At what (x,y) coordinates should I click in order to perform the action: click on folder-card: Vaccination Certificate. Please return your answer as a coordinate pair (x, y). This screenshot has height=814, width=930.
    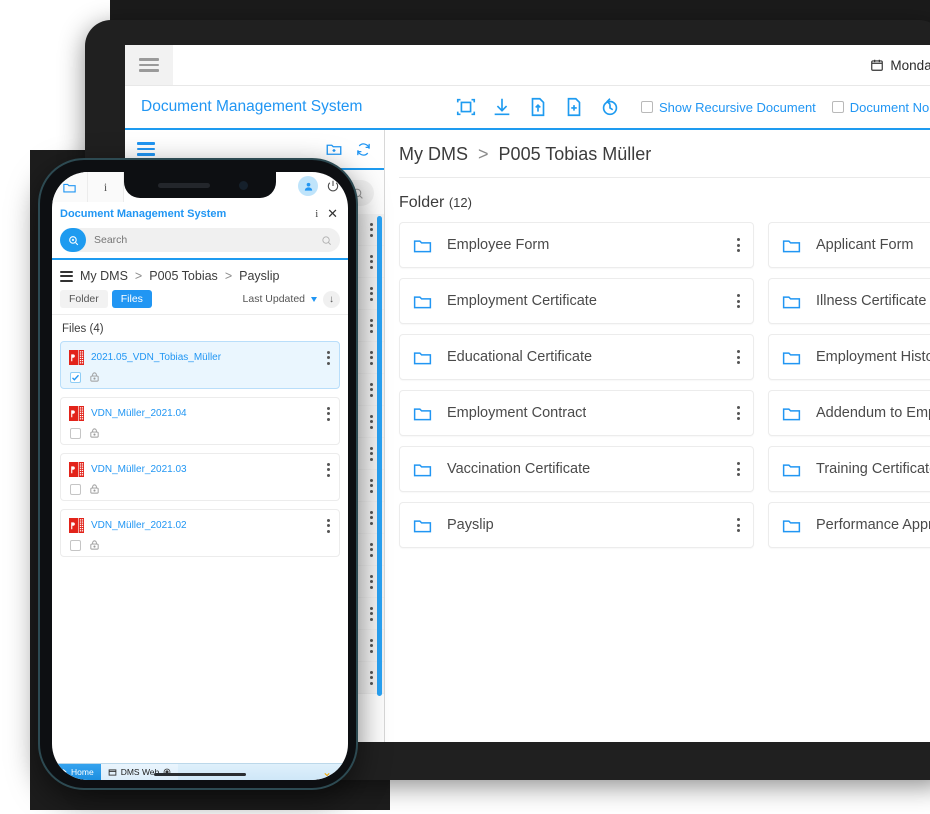
    Looking at the image, I should click on (576, 469).